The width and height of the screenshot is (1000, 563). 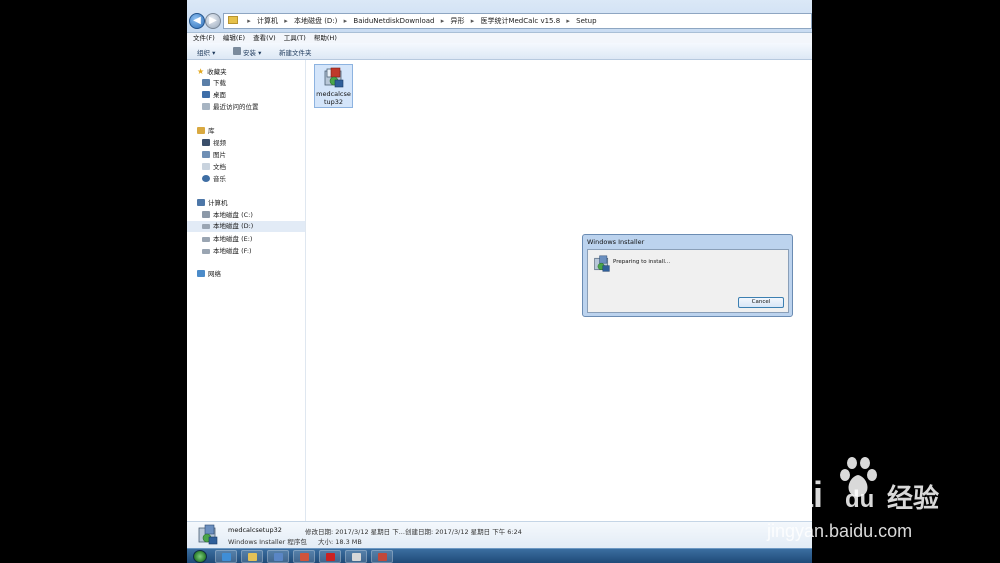 I want to click on download-folder-icon, so click(x=206, y=82).